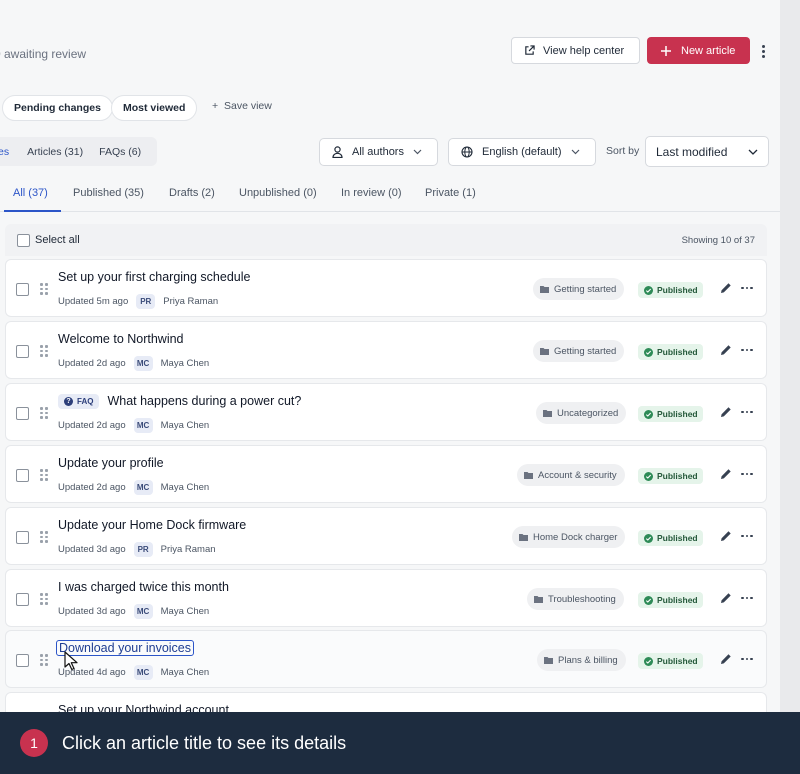 The width and height of the screenshot is (800, 774). I want to click on article-title: Welcome to Northwind, so click(121, 339).